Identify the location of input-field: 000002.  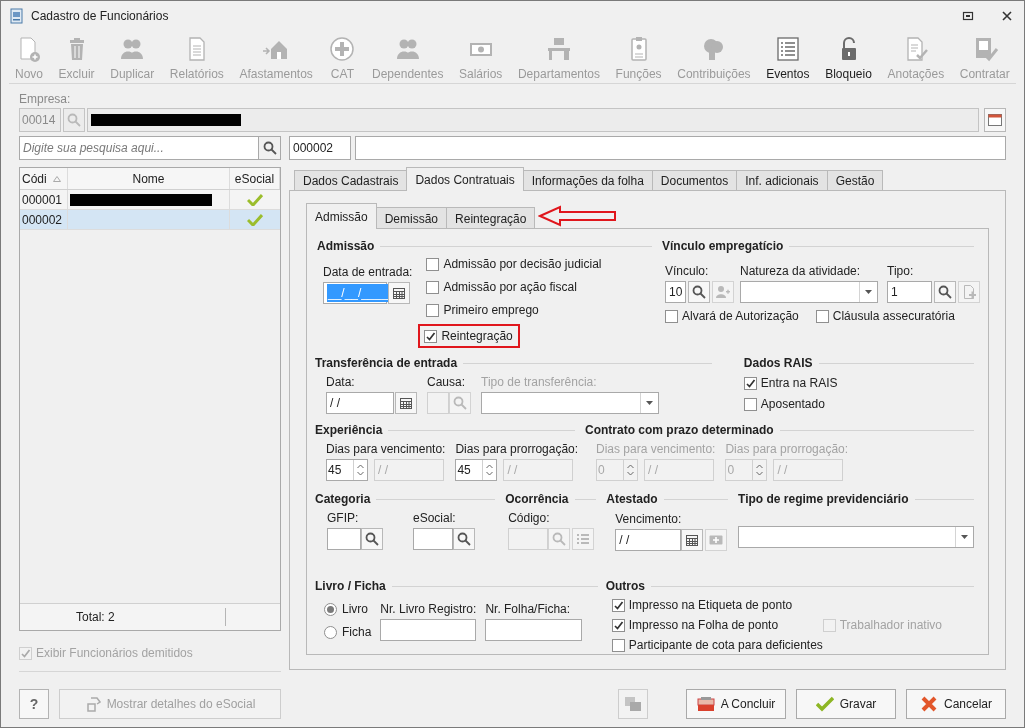
(320, 148).